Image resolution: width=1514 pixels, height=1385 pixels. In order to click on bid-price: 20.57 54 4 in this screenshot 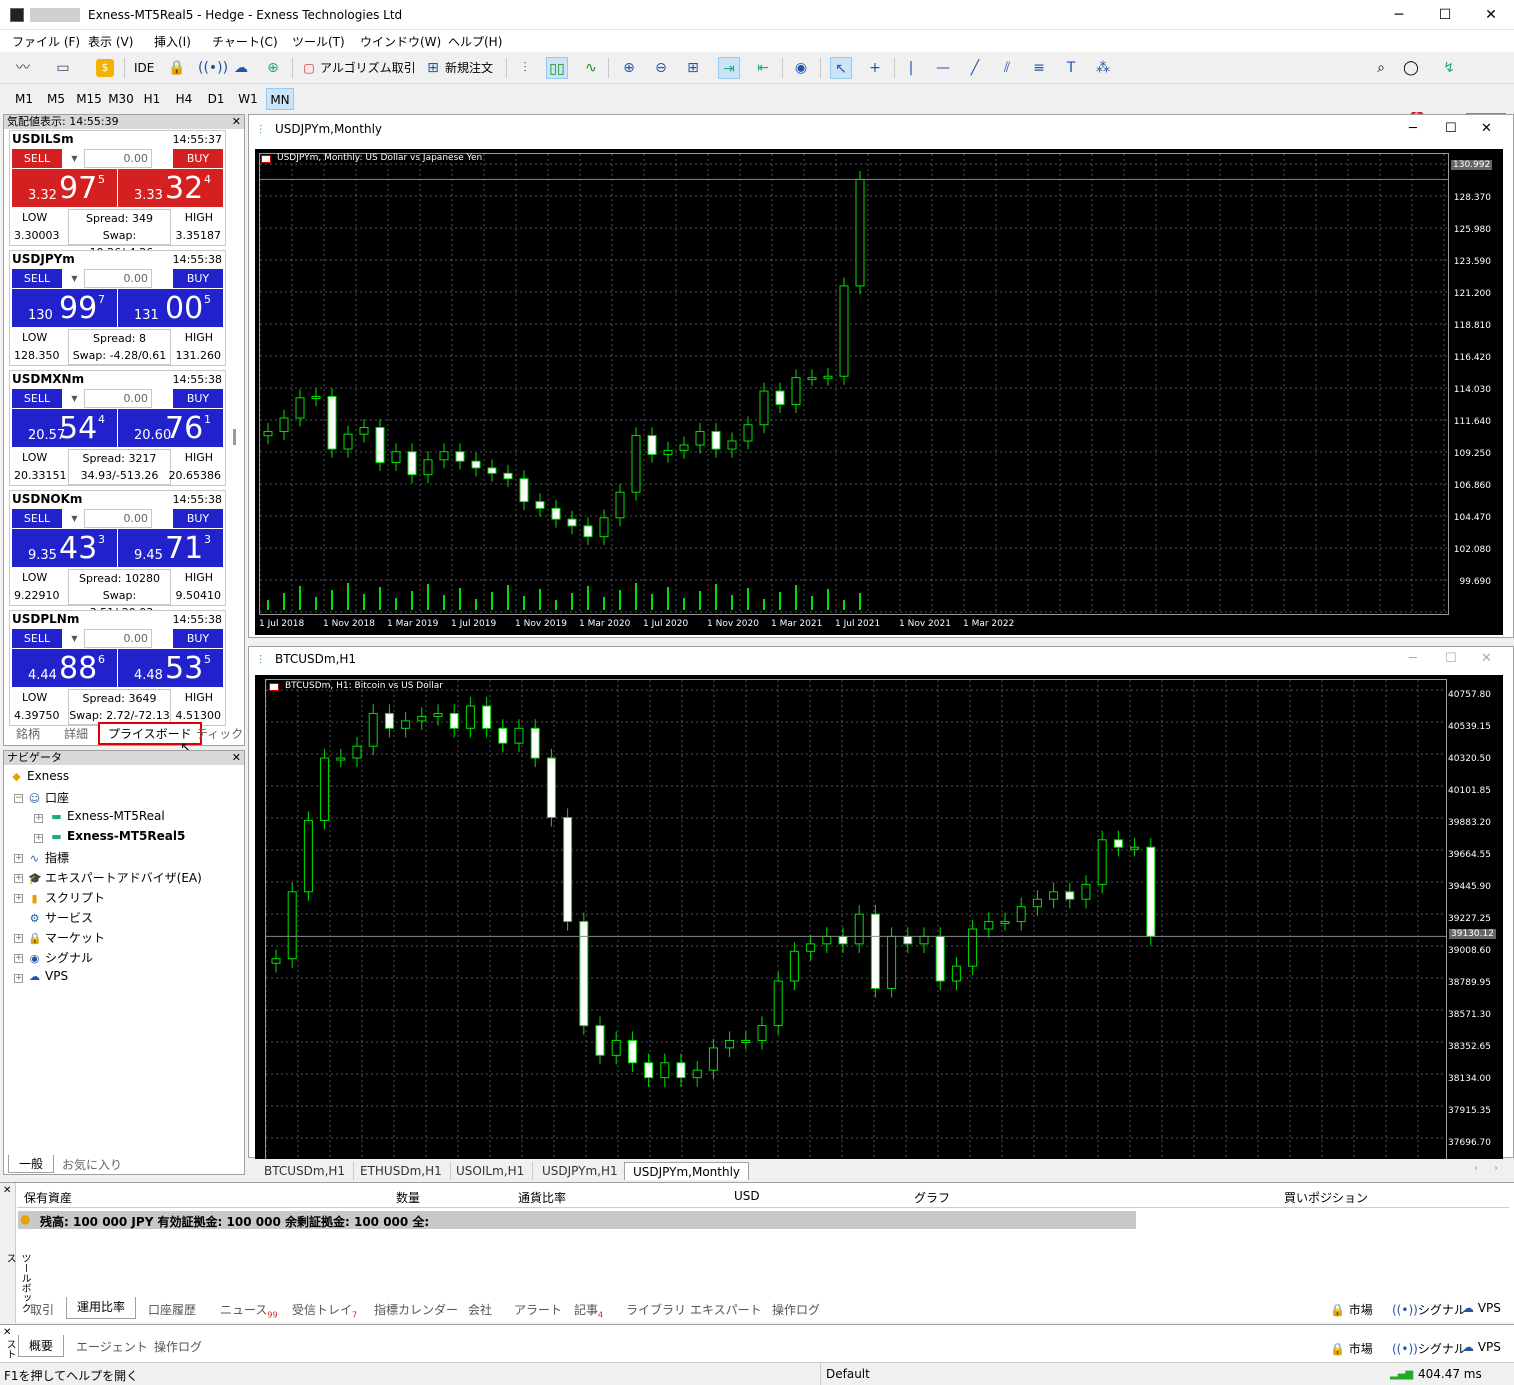, I will do `click(64, 428)`.